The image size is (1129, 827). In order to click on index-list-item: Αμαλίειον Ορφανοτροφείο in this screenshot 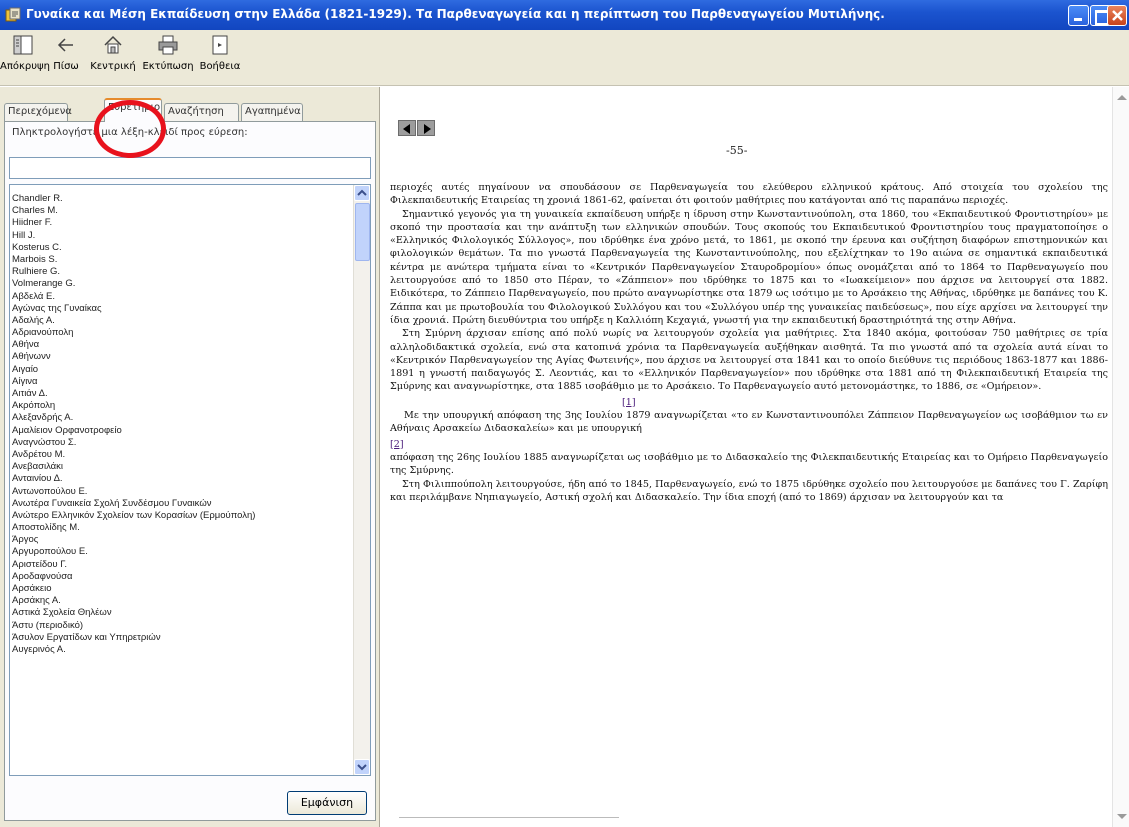, I will do `click(182, 431)`.